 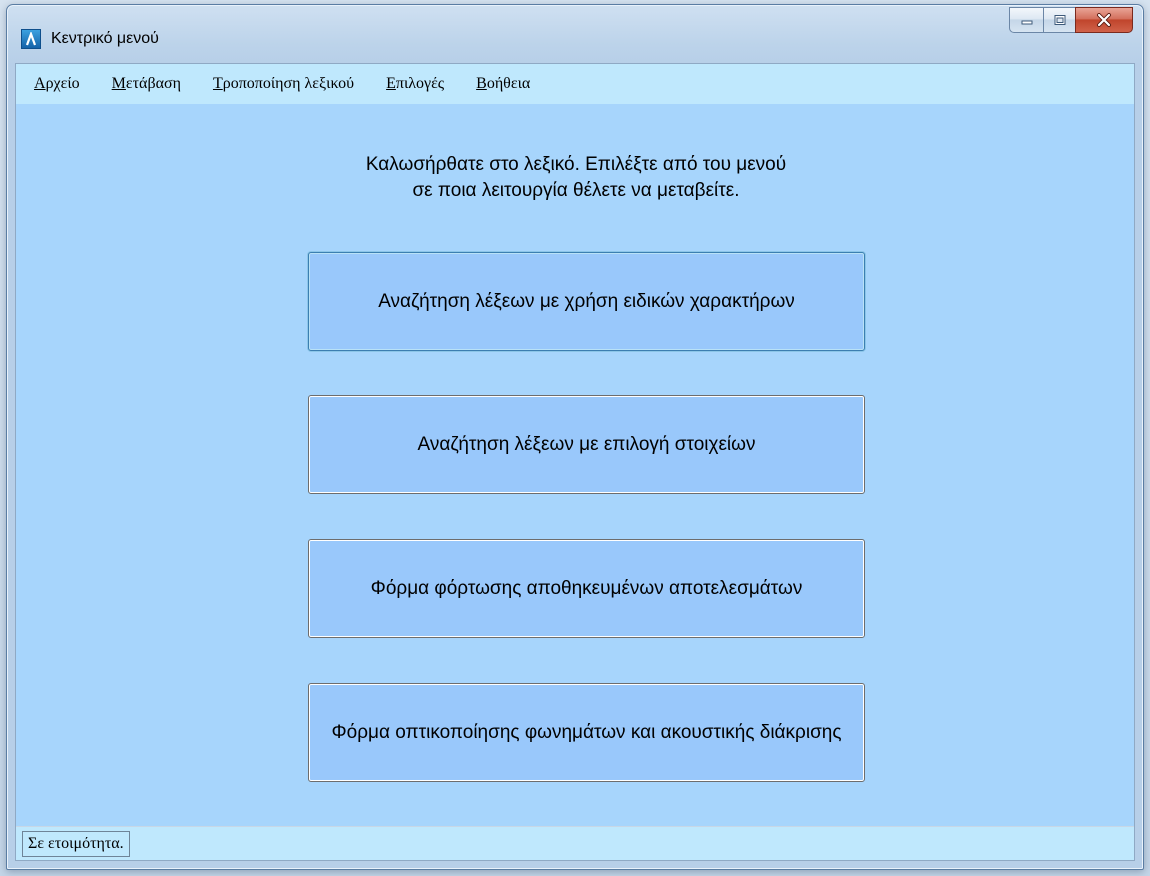 I want to click on caption-buttons, so click(x=1071, y=21).